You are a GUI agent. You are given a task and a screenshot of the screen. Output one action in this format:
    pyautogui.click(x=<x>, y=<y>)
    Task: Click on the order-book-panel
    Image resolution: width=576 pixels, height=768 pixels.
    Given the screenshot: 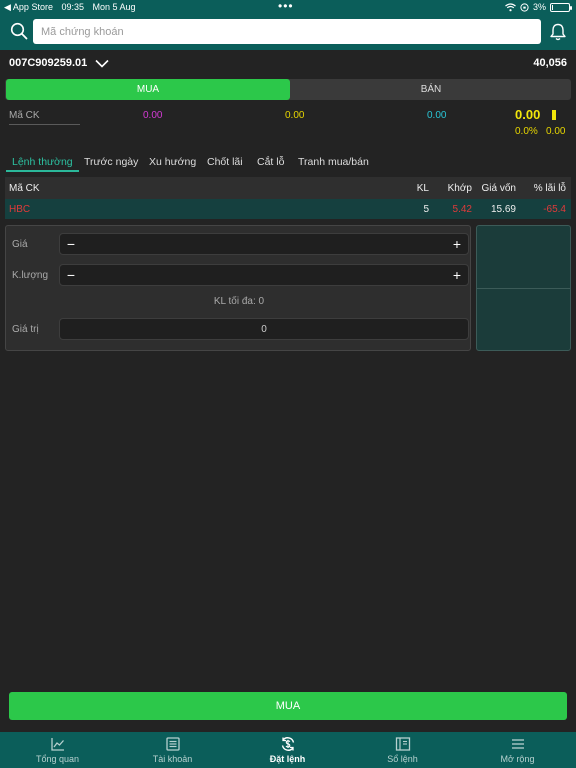 What is the action you would take?
    pyautogui.click(x=523, y=288)
    